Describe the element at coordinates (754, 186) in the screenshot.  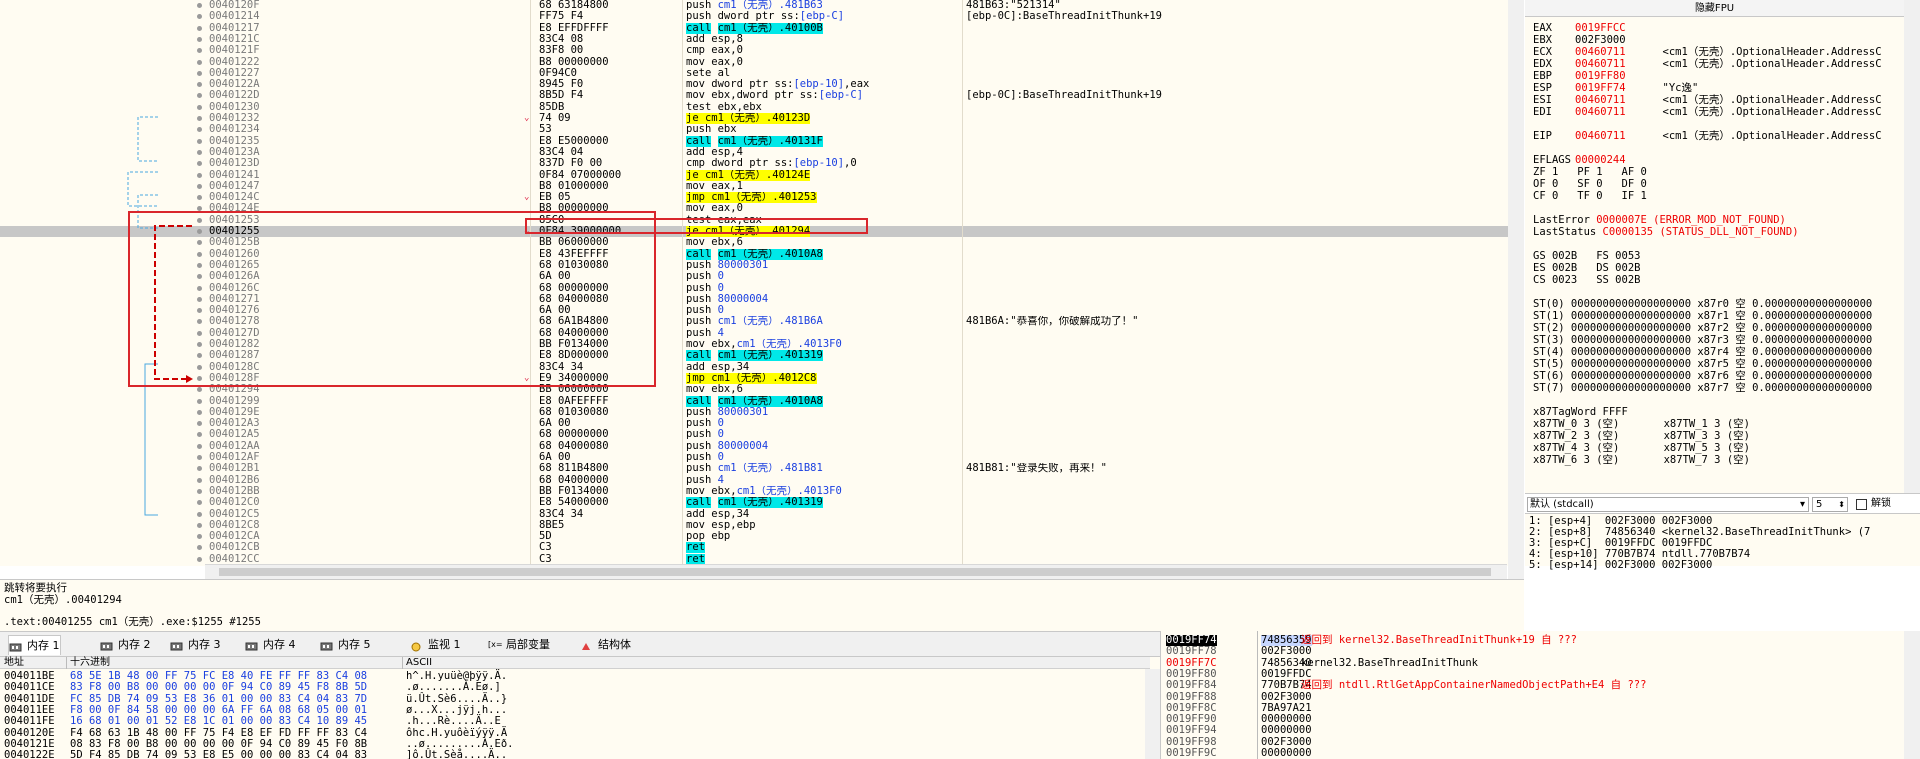
I see `disasm-row: 00401247 B8 01000000 mov eax,1` at that location.